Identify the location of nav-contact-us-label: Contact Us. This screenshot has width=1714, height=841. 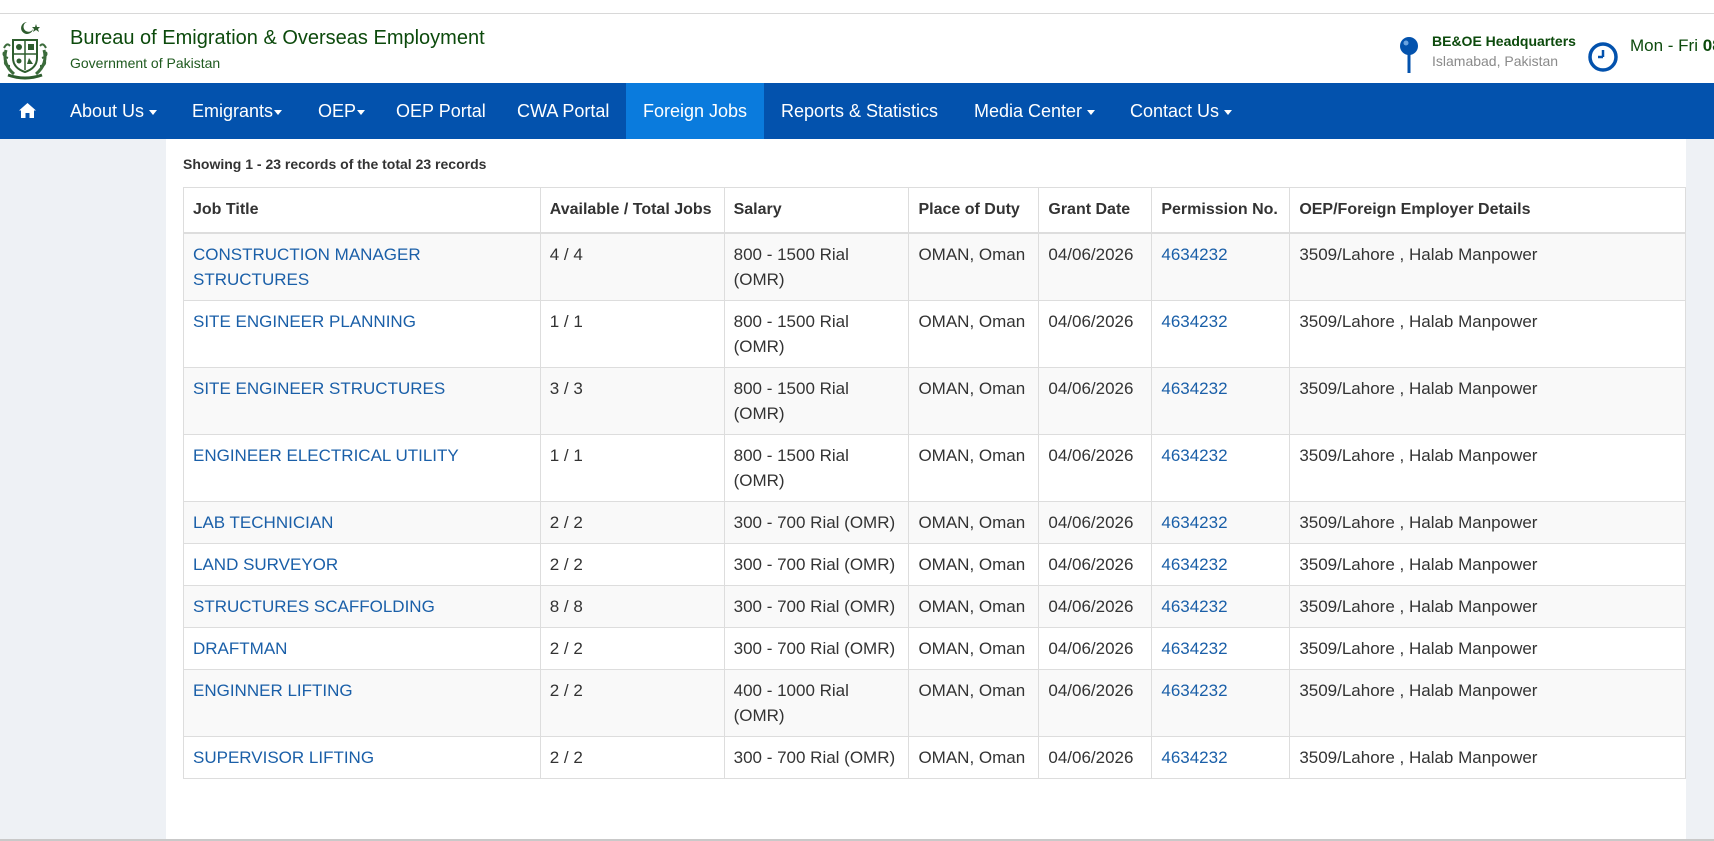
(1175, 111).